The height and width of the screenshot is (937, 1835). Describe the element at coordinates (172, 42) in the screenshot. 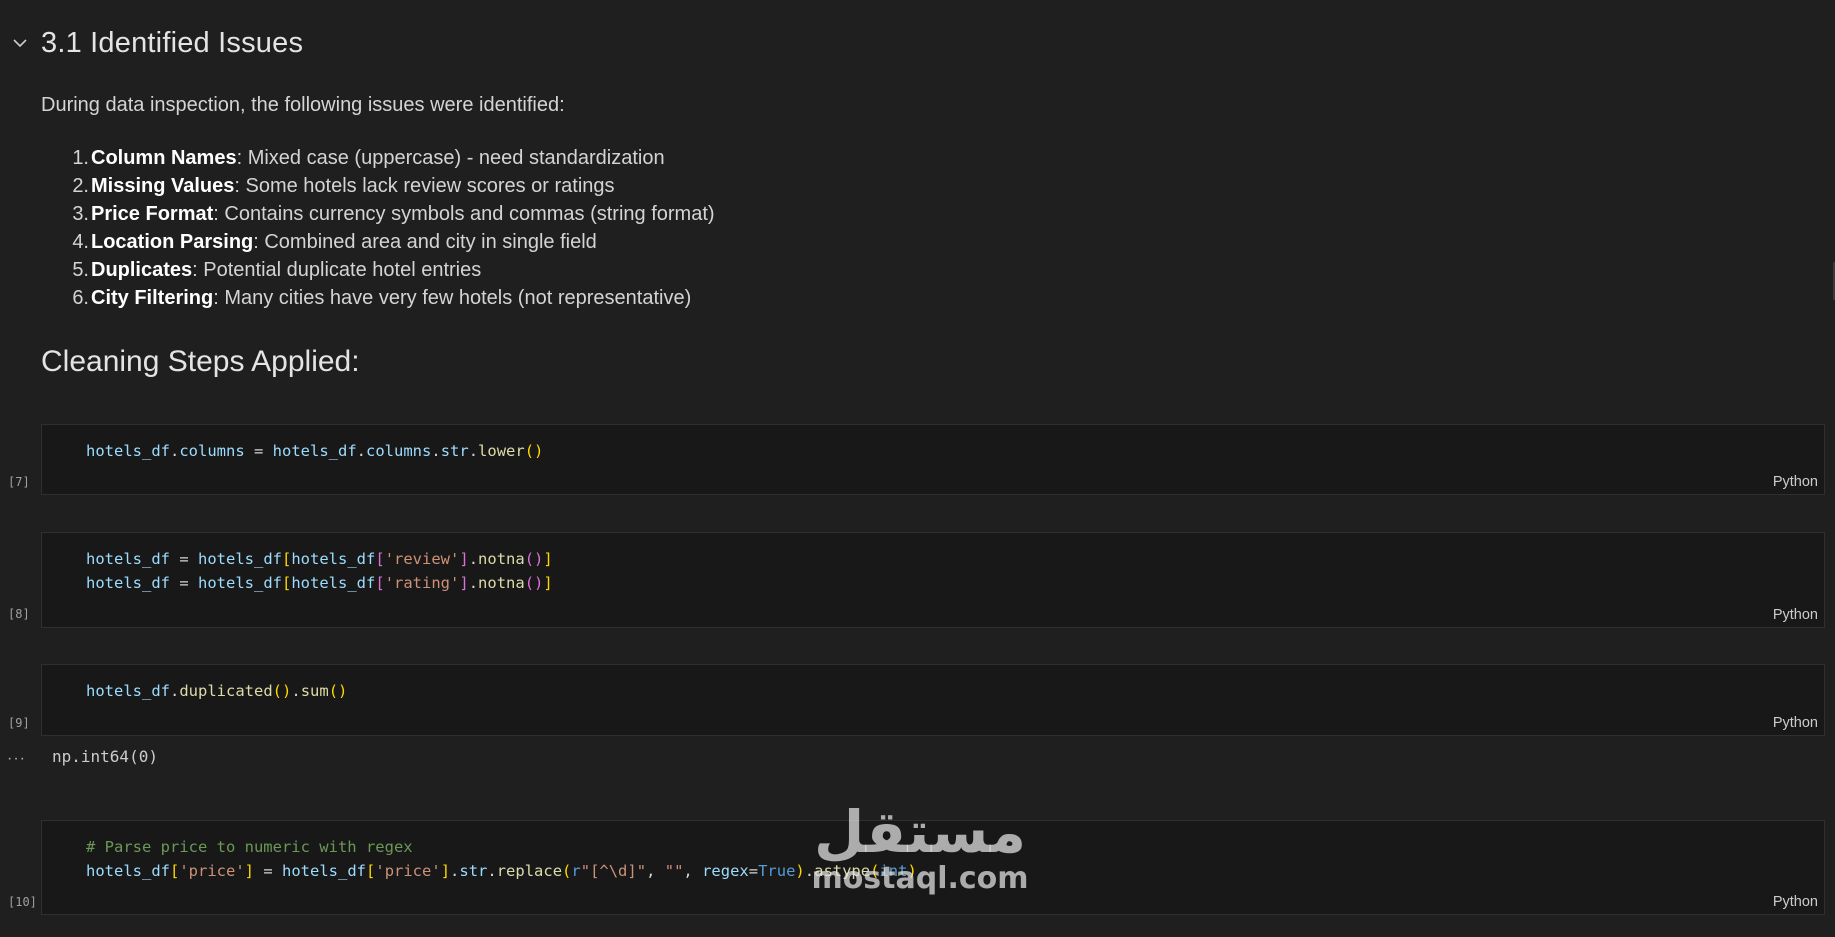

I see `section-heading: 3.1 Identified Issues` at that location.